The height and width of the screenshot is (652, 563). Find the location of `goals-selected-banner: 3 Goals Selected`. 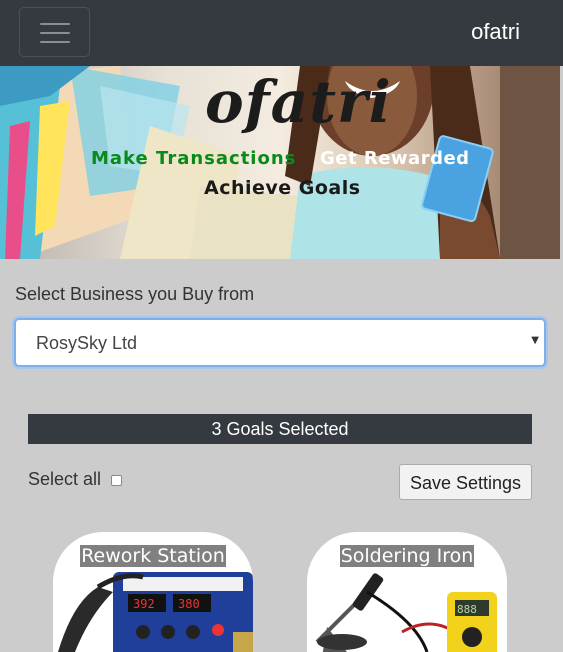

goals-selected-banner: 3 Goals Selected is located at coordinates (280, 429).